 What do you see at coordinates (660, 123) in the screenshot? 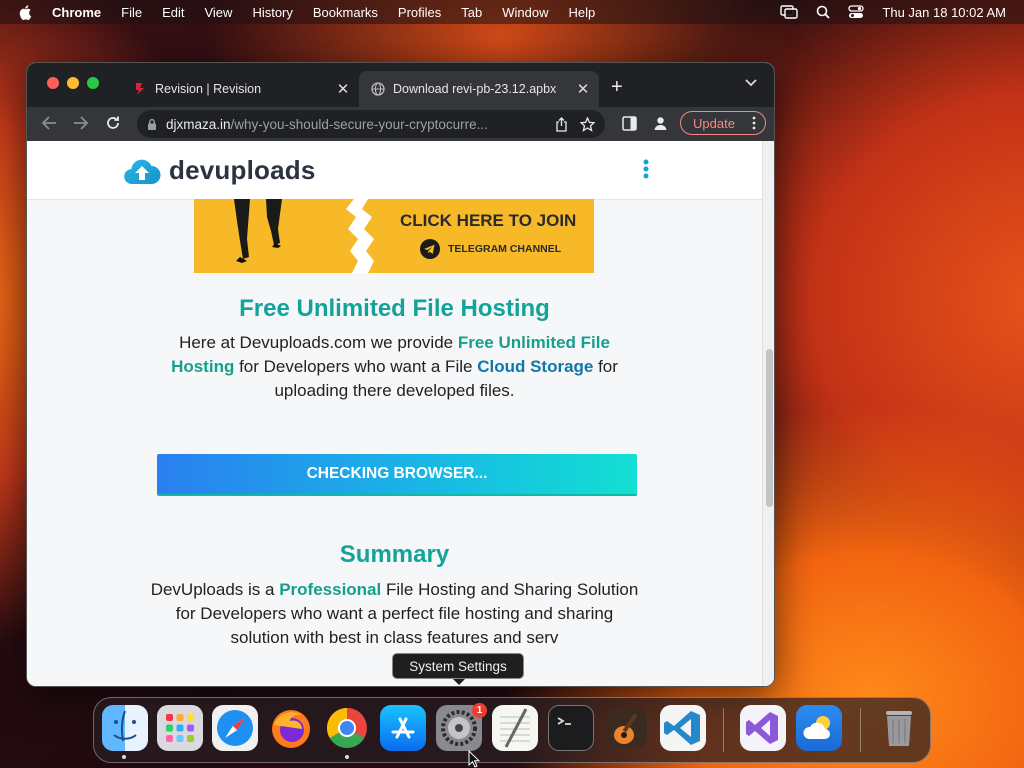
I see `profile-avatar-icon` at bounding box center [660, 123].